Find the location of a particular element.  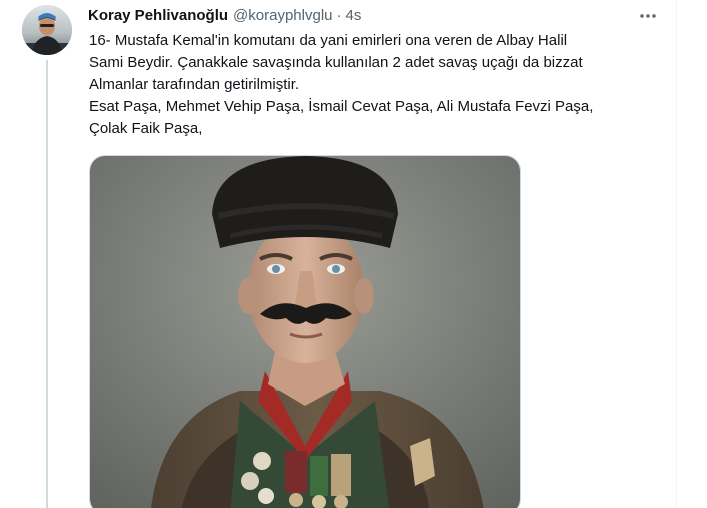

column-border is located at coordinates (676, 254).